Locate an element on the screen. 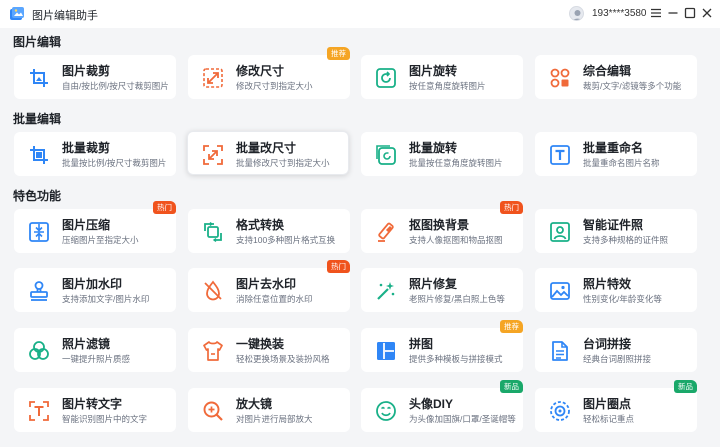 Image resolution: width=720 pixels, height=447 pixels. card-image-crop: 图片裁剪 自由/按比例/按尺寸裁剪图片 is located at coordinates (95, 77).